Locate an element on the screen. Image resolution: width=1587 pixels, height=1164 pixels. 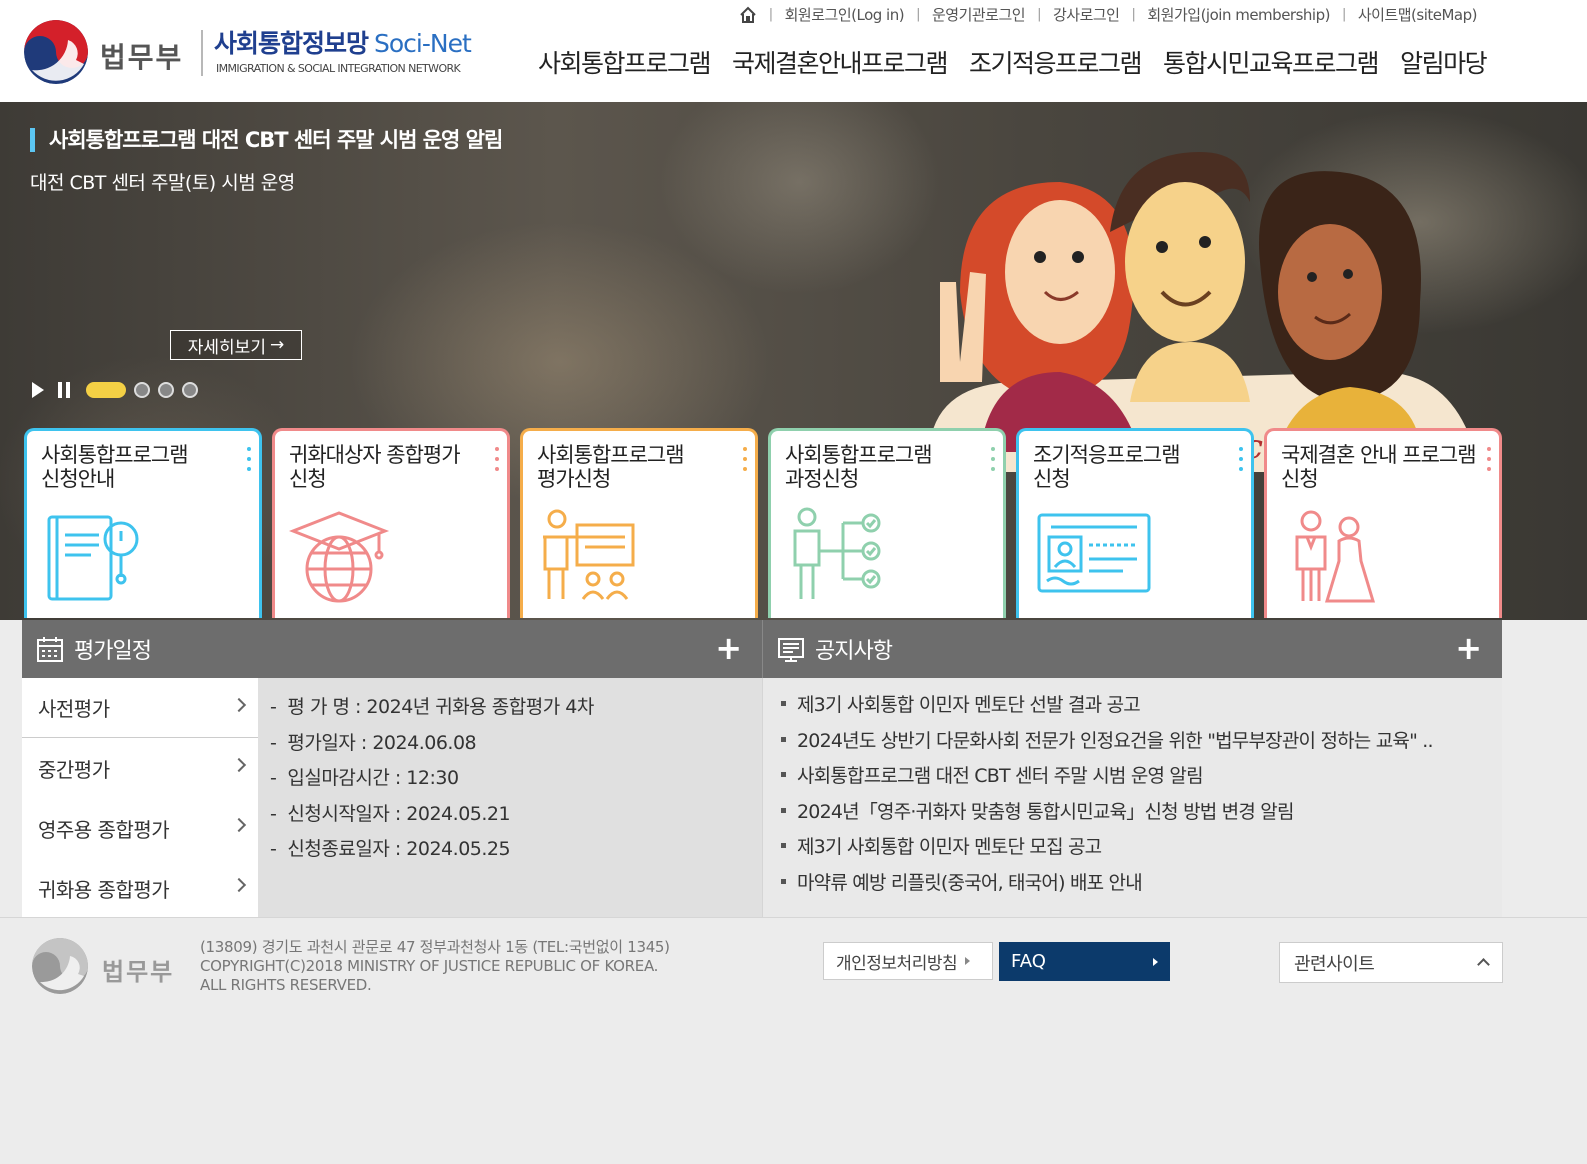
notice-item: 제3기 사회통합 이민자 멘토단 모집 공고 is located at coordinates (1141, 846).